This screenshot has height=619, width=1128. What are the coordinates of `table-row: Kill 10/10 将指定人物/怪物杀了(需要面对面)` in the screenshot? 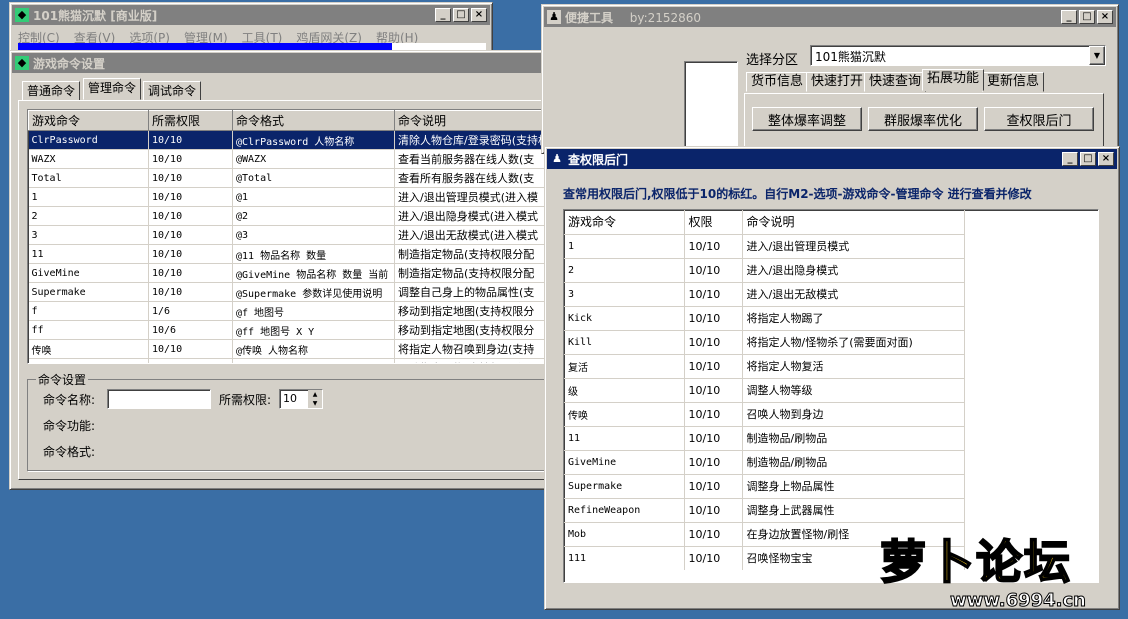 It's located at (764, 341).